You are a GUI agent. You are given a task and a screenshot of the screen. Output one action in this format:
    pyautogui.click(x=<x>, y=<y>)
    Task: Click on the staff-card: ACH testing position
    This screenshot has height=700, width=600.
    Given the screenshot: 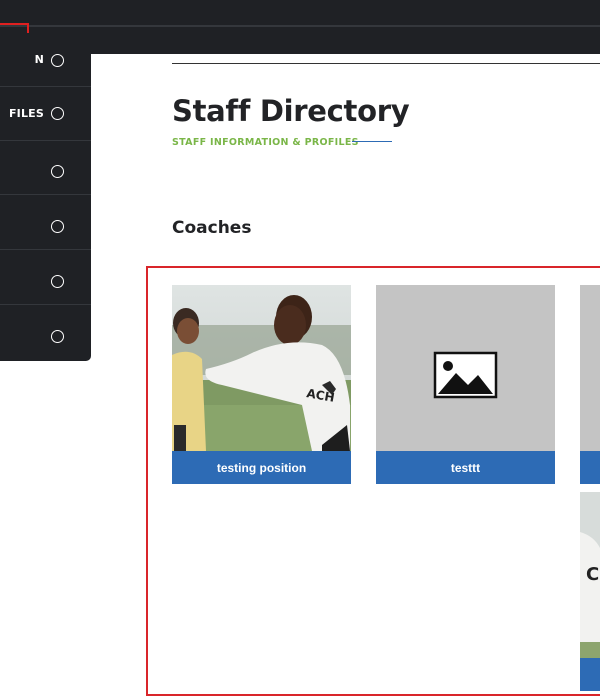 What is the action you would take?
    pyautogui.click(x=261, y=384)
    